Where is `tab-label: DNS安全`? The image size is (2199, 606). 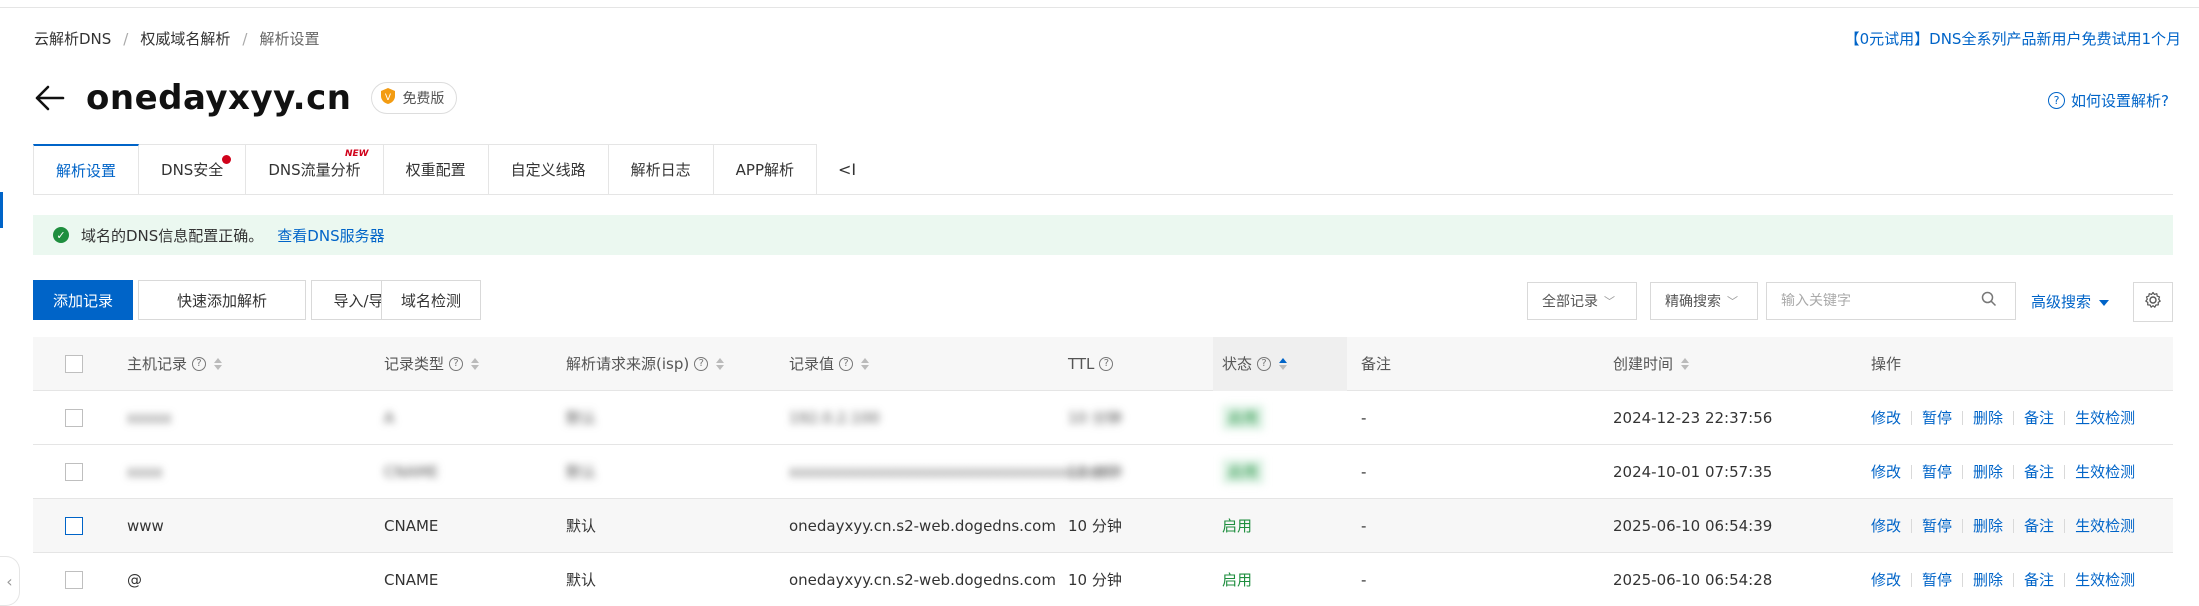 tab-label: DNS安全 is located at coordinates (192, 170).